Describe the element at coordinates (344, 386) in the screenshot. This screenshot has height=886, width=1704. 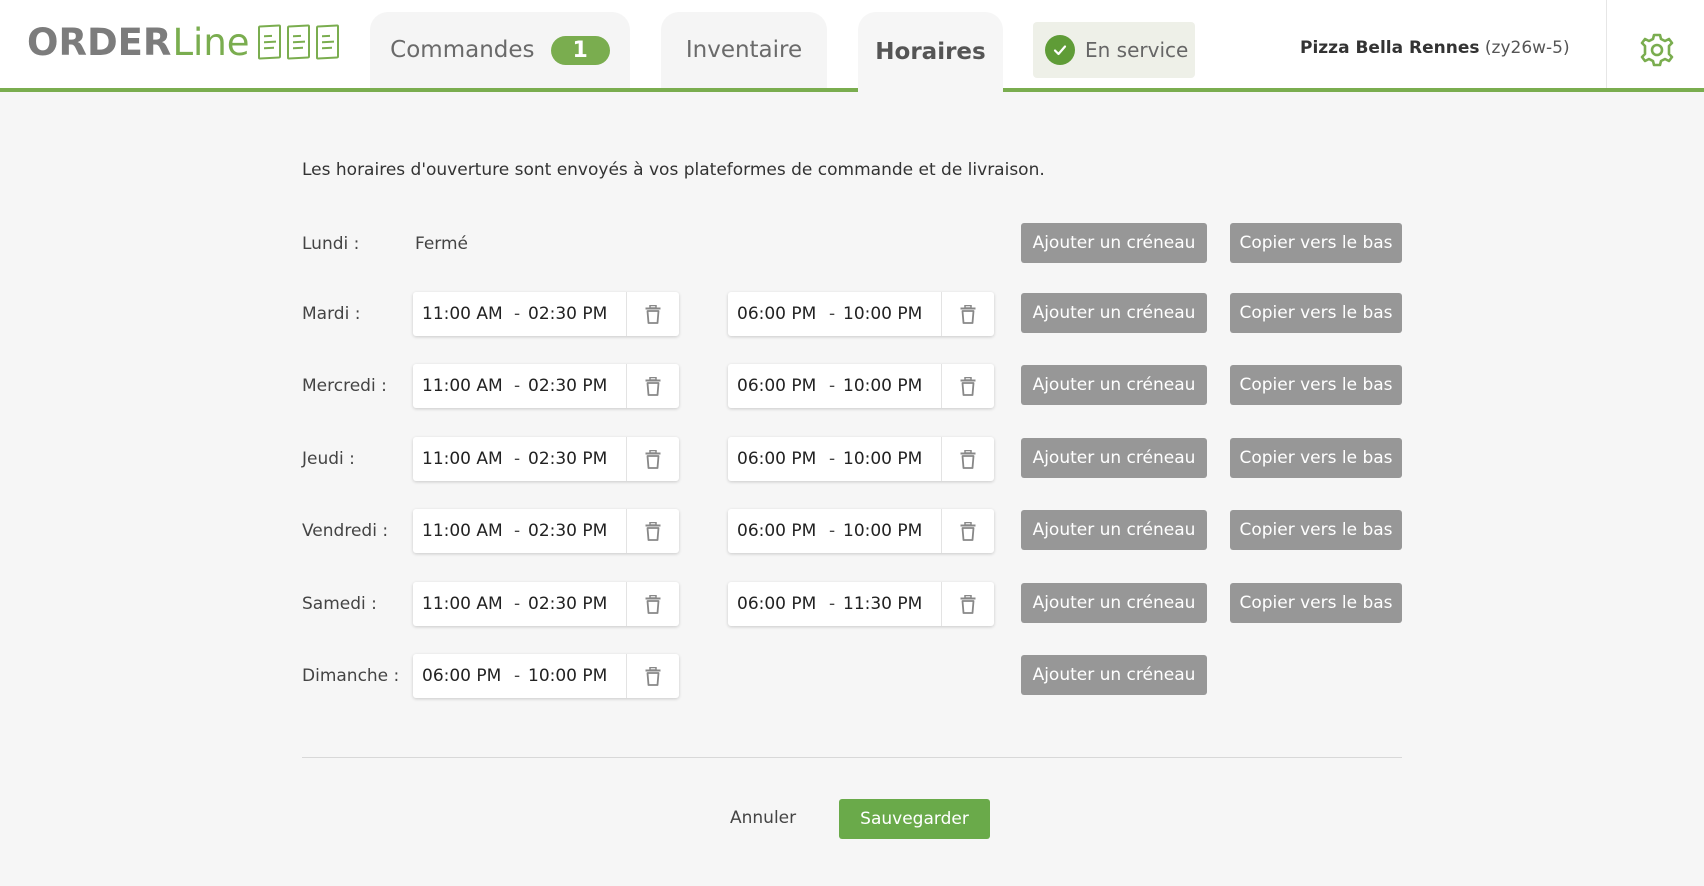
I see `day-label: Mercredi :` at that location.